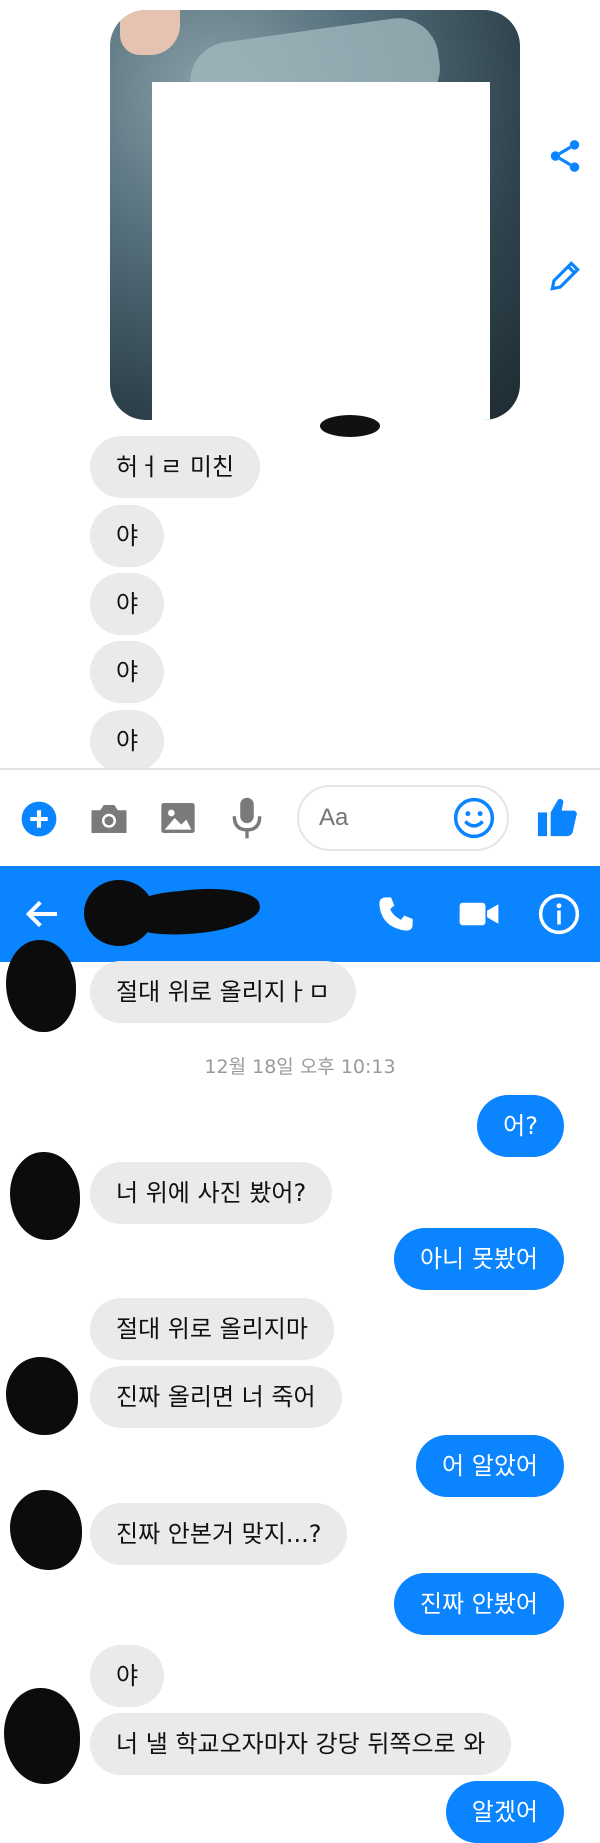 This screenshot has height=1843, width=600. I want to click on image-icon, so click(178, 820).